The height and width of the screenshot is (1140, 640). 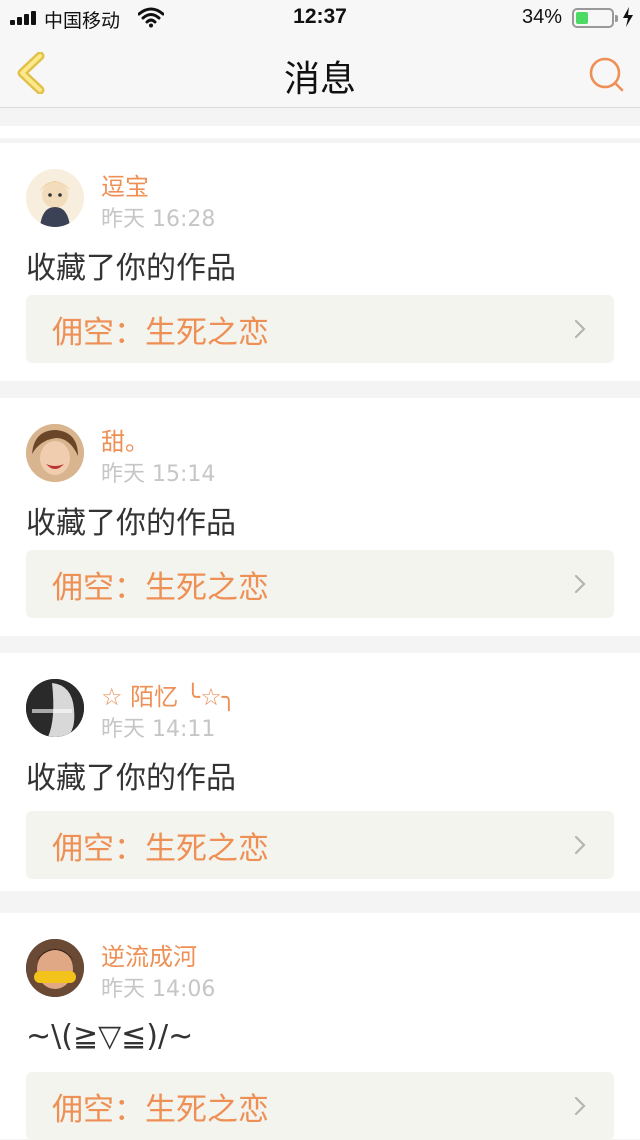 What do you see at coordinates (149, 954) in the screenshot?
I see `username: 逆流成河` at bounding box center [149, 954].